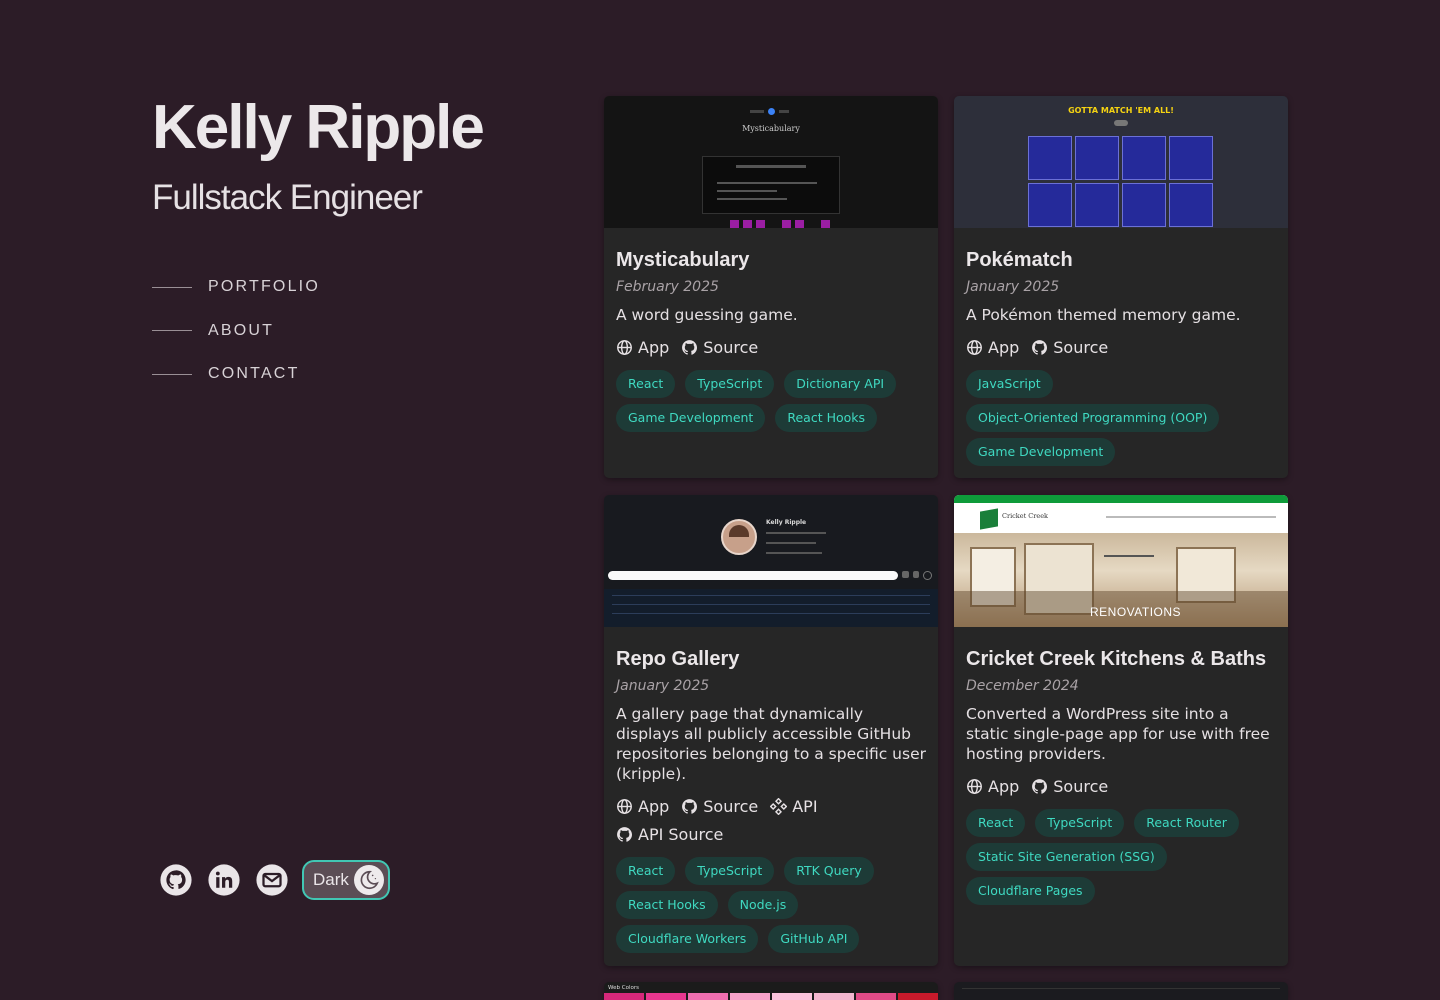 Image resolution: width=1440 pixels, height=1000 pixels. Describe the element at coordinates (687, 939) in the screenshot. I see `tag-chip: Cloudflare Workers` at that location.